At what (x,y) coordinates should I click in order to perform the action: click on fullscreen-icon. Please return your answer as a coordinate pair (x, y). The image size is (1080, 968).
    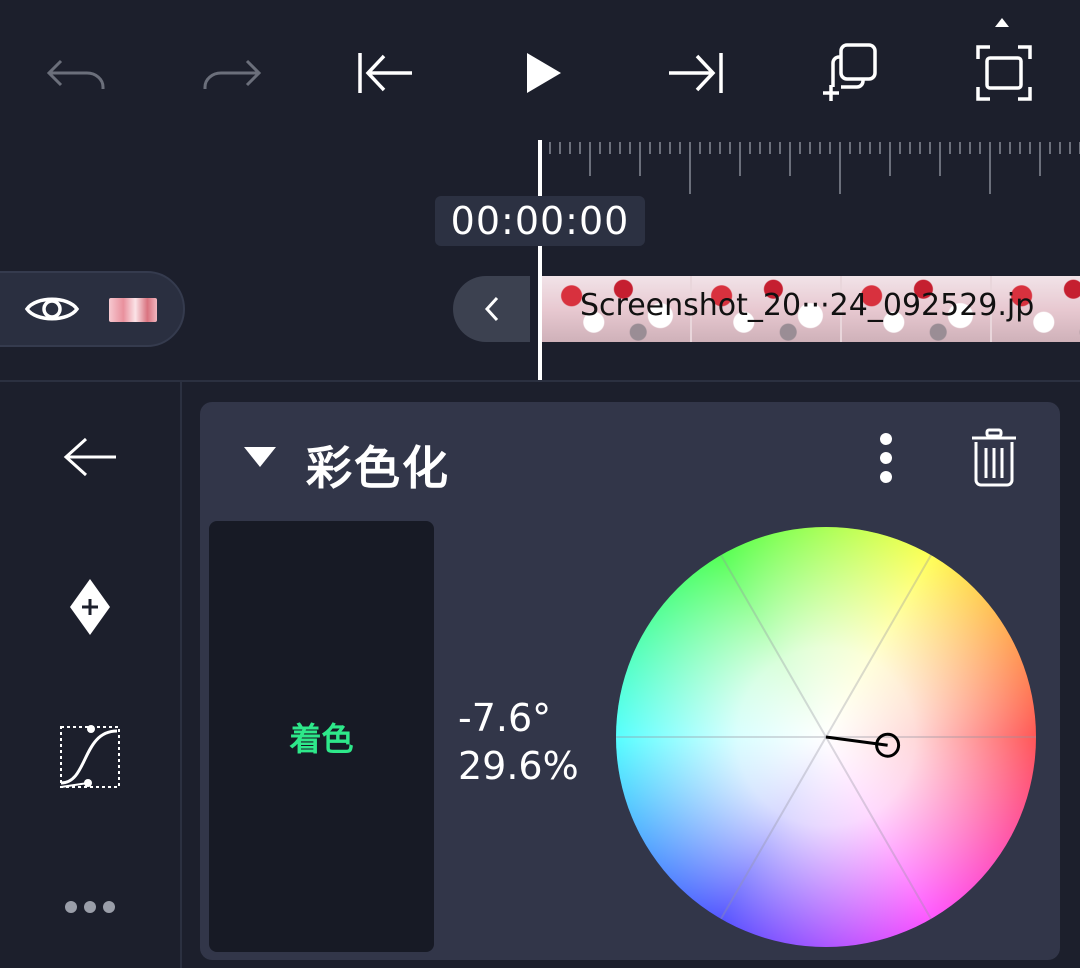
    Looking at the image, I should click on (1004, 73).